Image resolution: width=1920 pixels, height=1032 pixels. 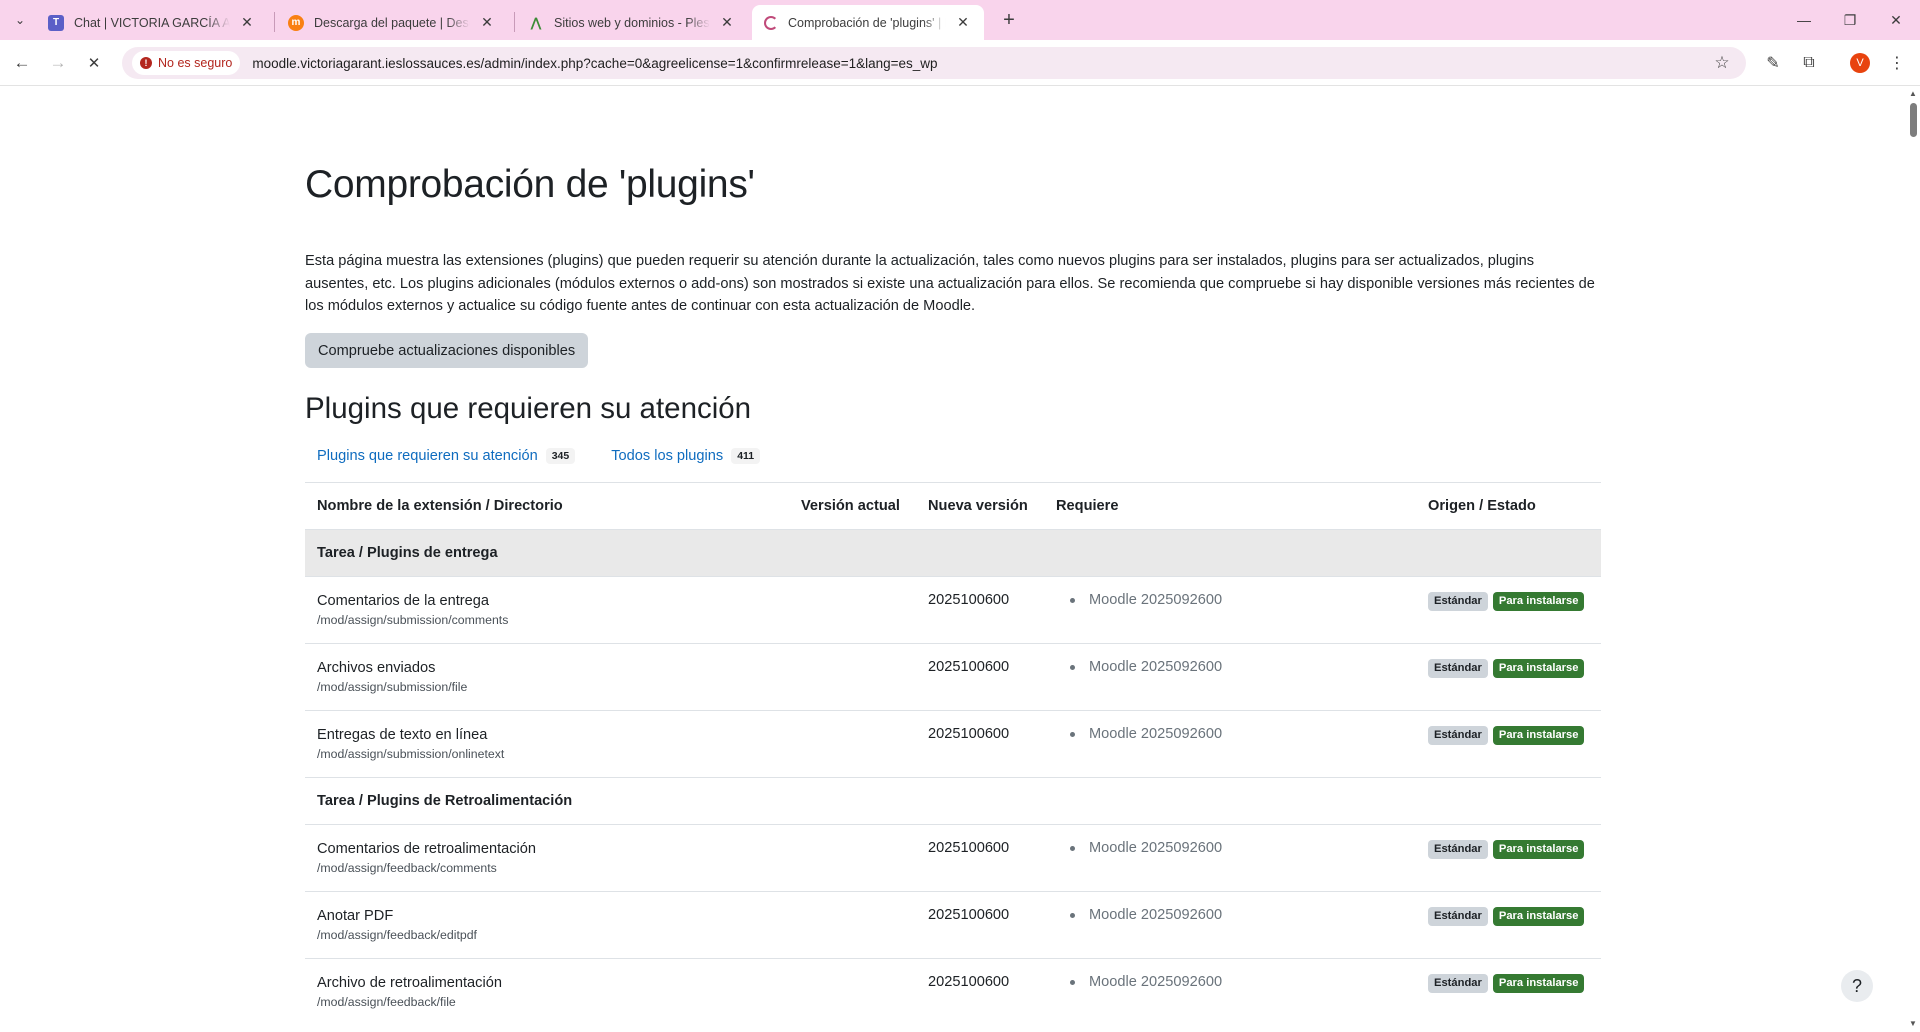 What do you see at coordinates (397, 935) in the screenshot?
I see `plugin-directory: /mod/assign/feedback/editpdf` at bounding box center [397, 935].